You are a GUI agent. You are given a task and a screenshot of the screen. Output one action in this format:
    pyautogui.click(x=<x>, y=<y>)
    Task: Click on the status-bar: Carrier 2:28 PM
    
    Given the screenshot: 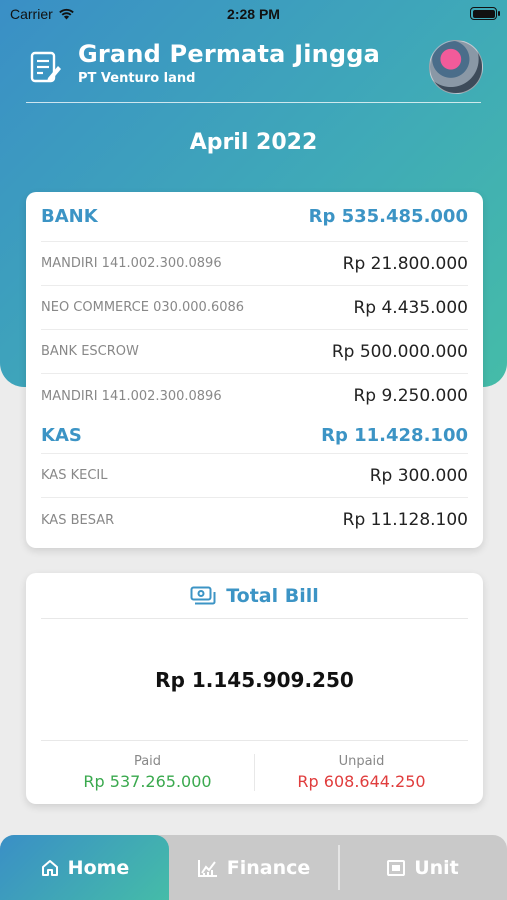 What is the action you would take?
    pyautogui.click(x=253, y=14)
    